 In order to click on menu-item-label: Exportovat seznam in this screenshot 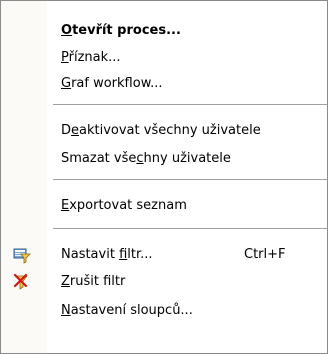, I will do `click(124, 205)`.